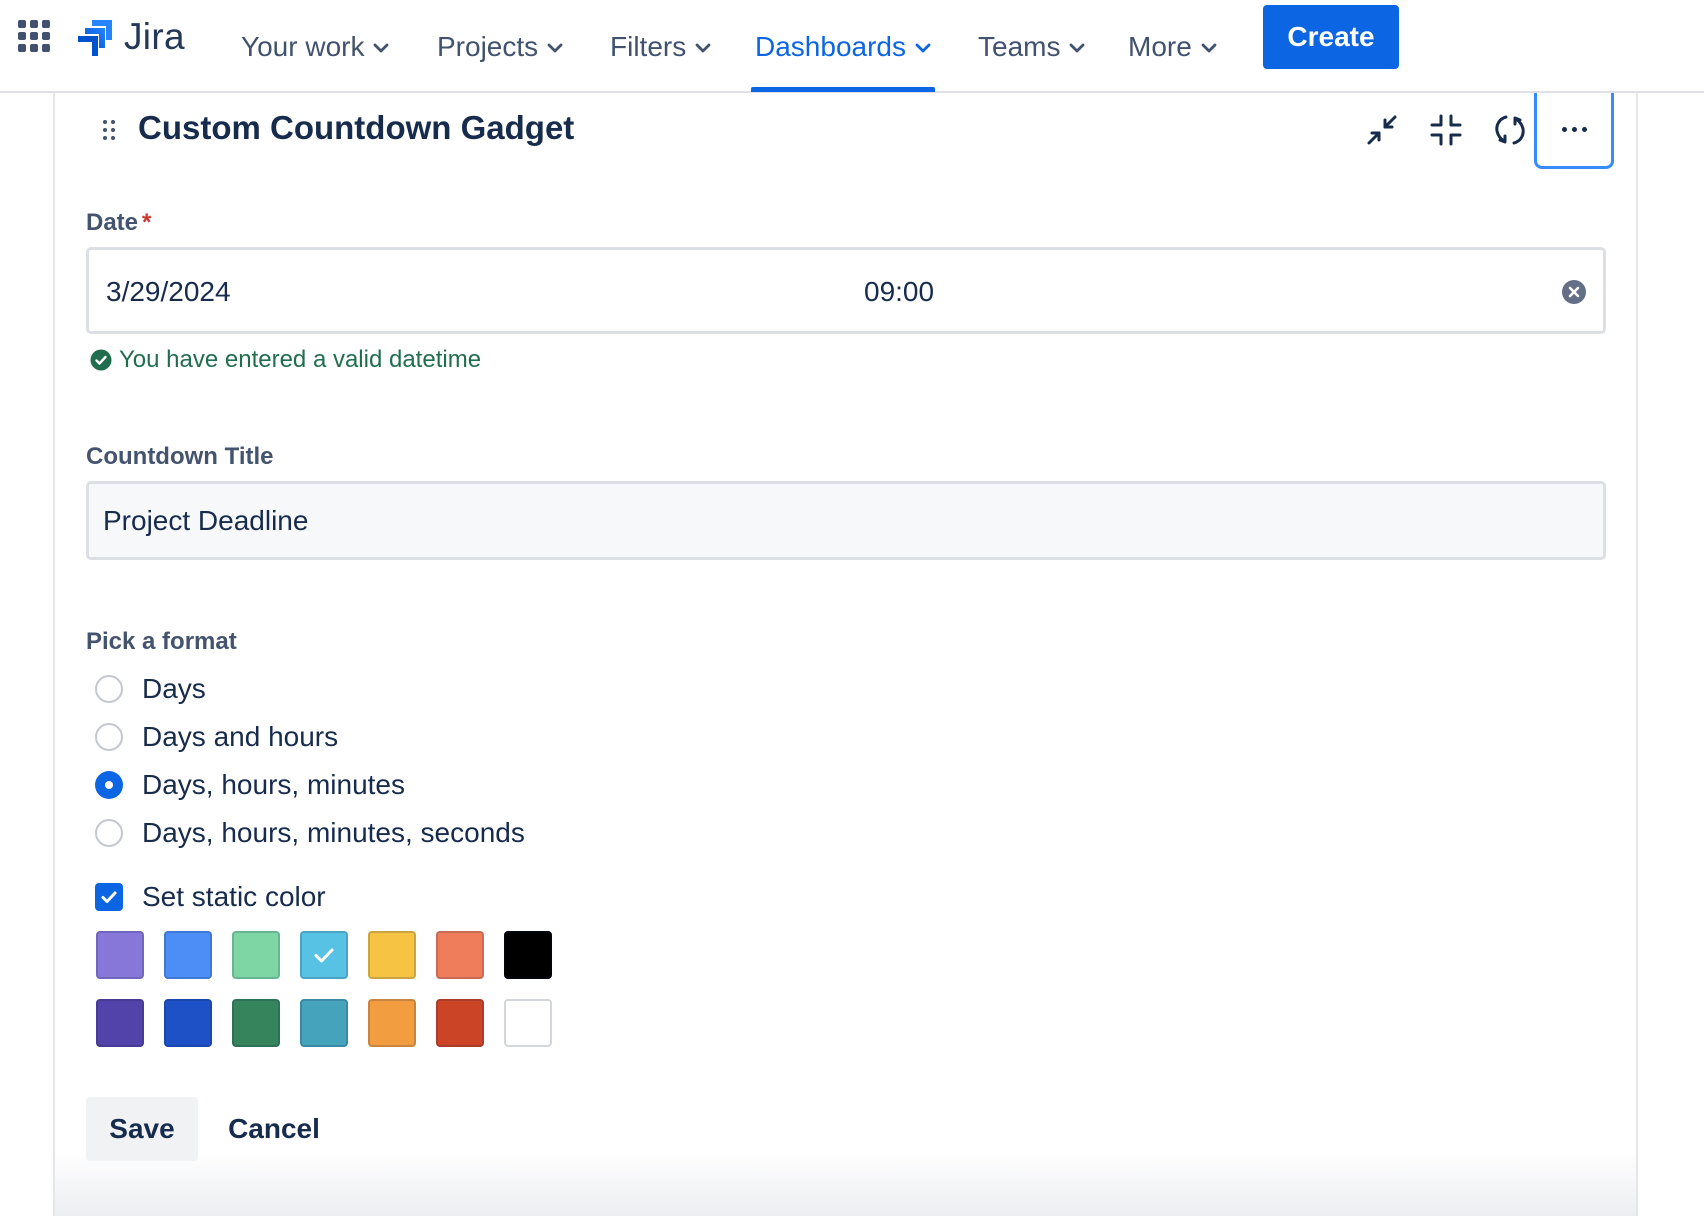 This screenshot has width=1704, height=1216. Describe the element at coordinates (1382, 130) in the screenshot. I see `minimize-icon` at that location.